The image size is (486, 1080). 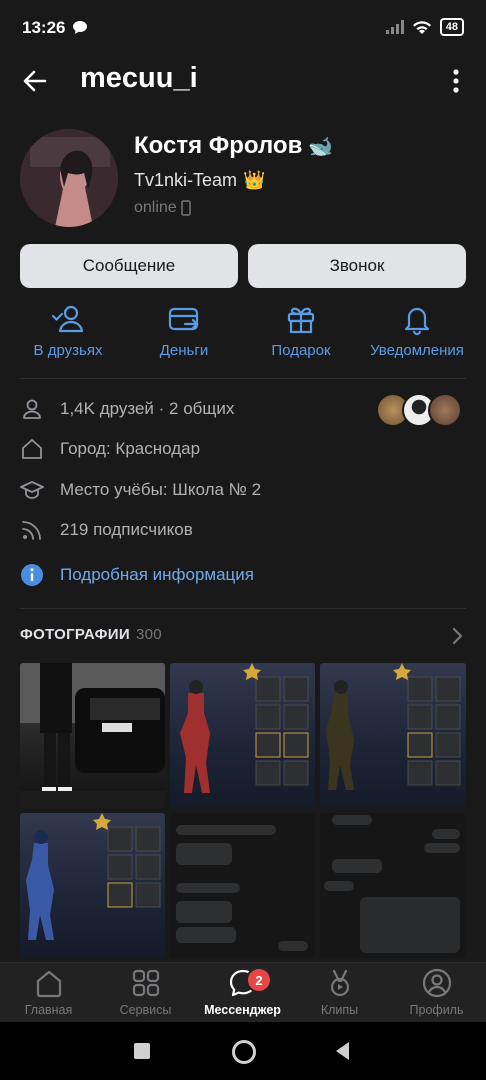 I want to click on action-money: Деньги, so click(x=184, y=330).